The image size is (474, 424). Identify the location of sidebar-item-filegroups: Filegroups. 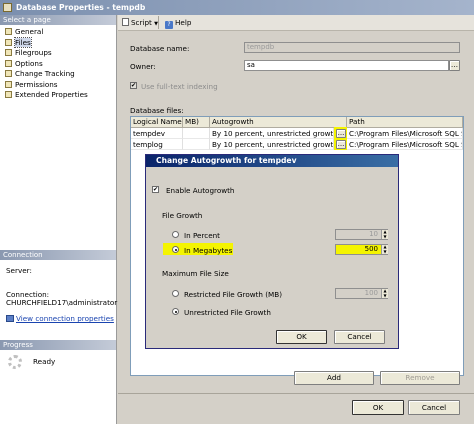
(28, 53).